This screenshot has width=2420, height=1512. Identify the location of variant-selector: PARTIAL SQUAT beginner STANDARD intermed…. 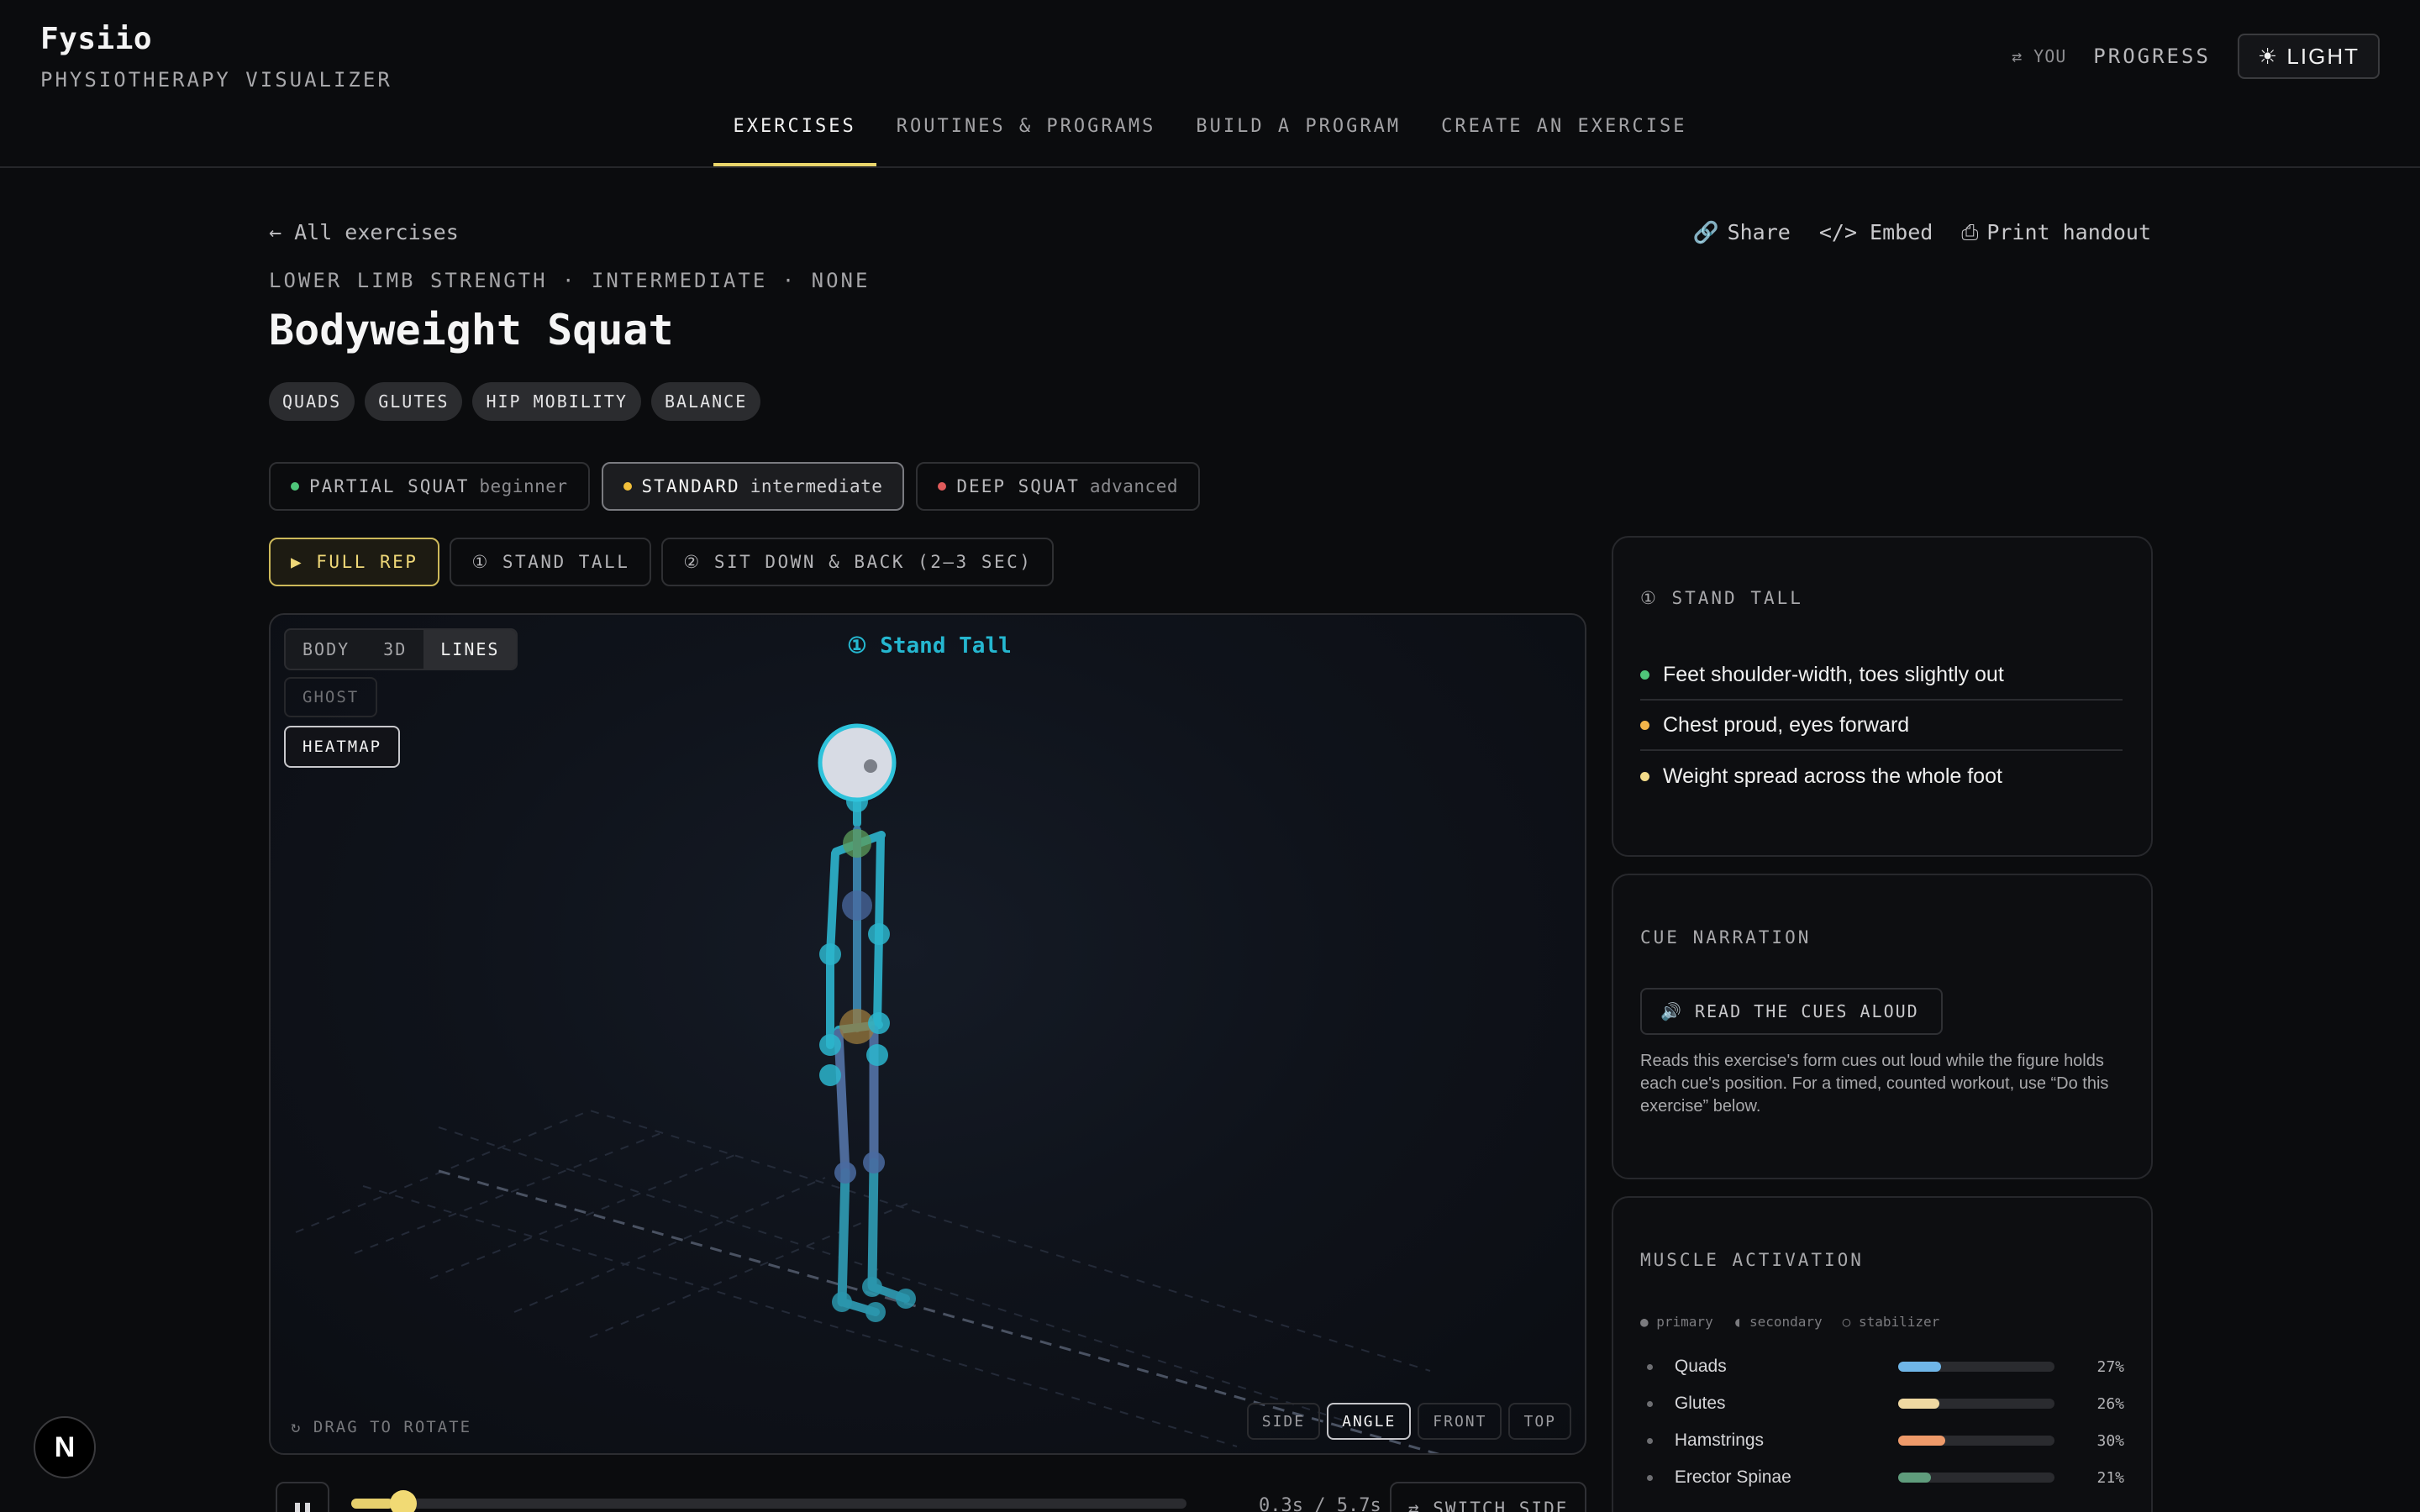
(734, 486).